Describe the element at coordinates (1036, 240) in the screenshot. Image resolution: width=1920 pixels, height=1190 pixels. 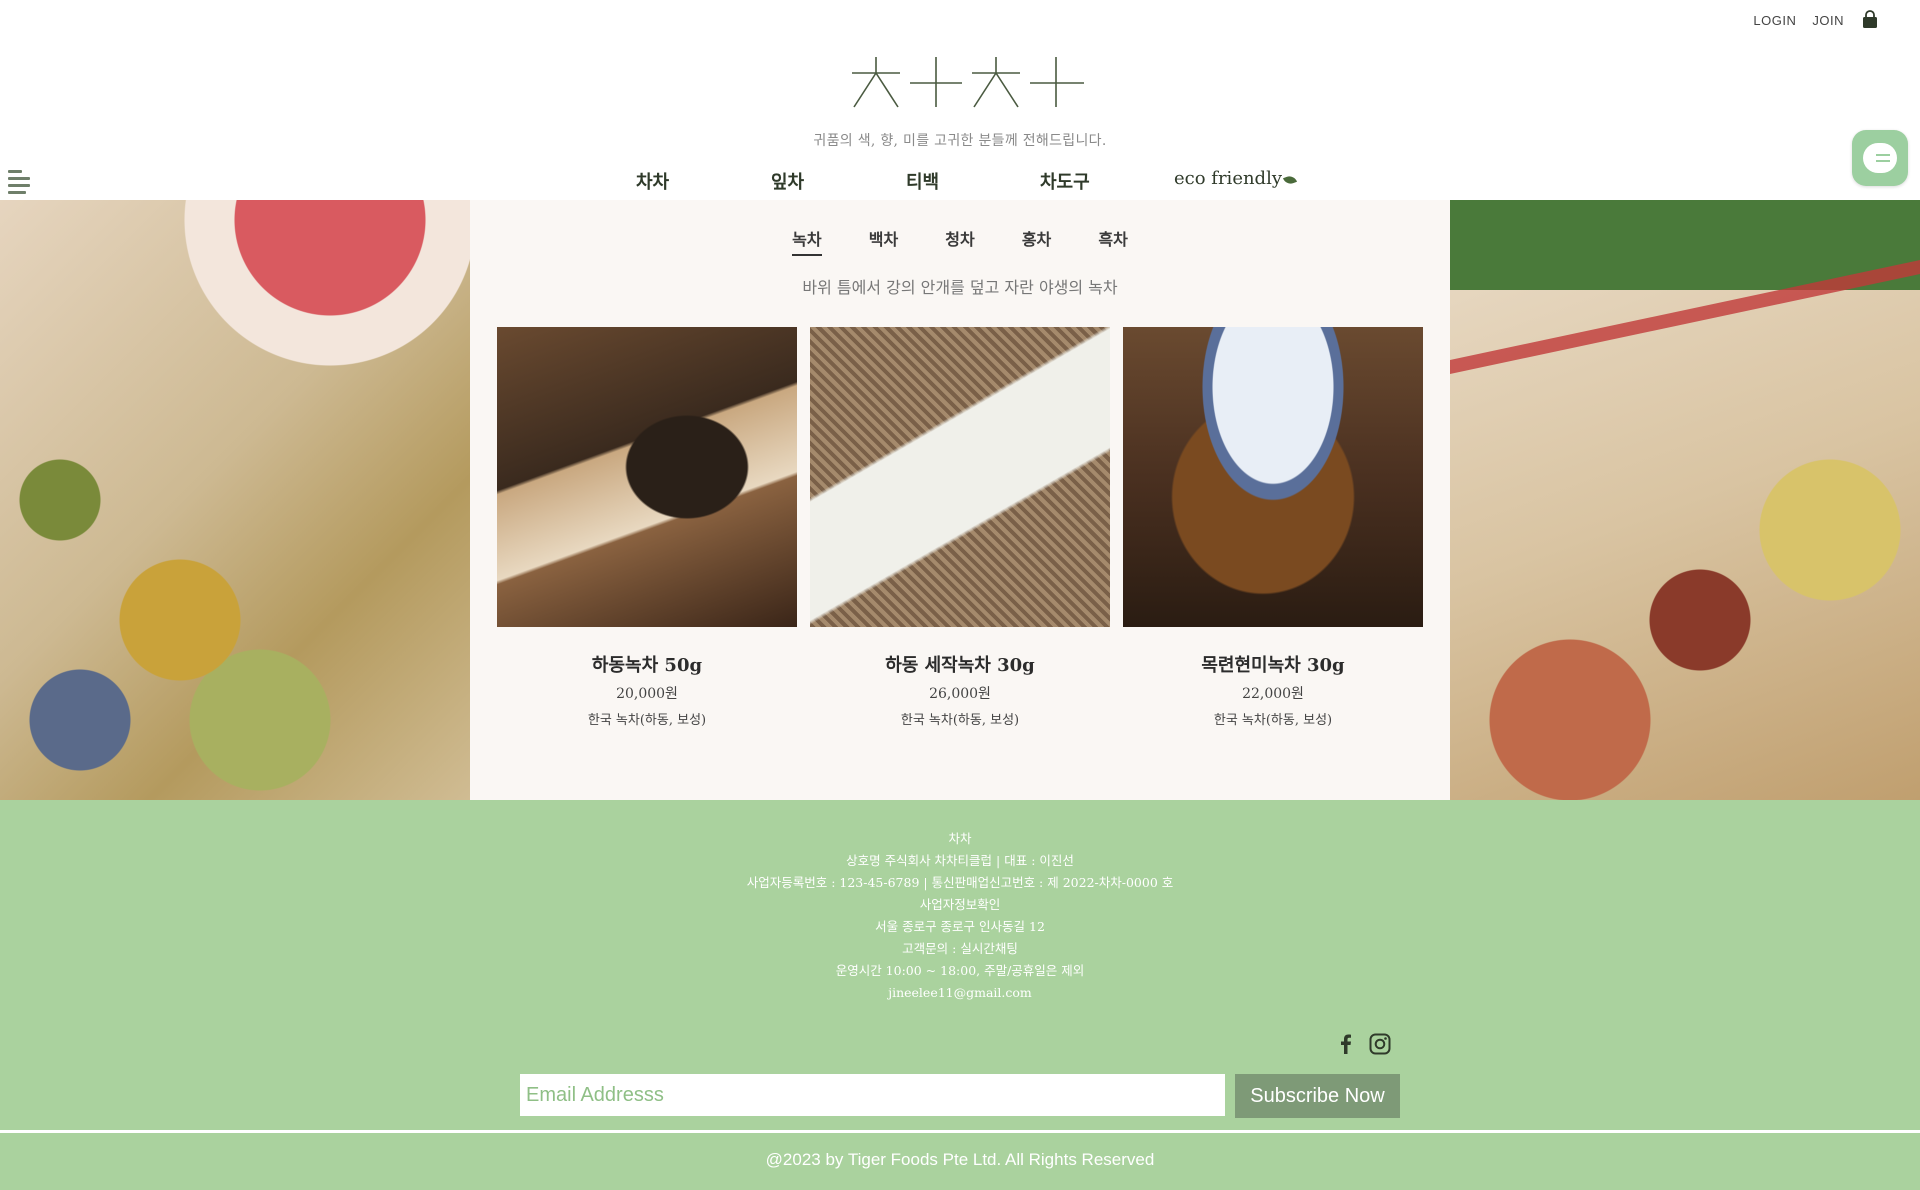
I see `tab-black-tea: 홍차` at that location.